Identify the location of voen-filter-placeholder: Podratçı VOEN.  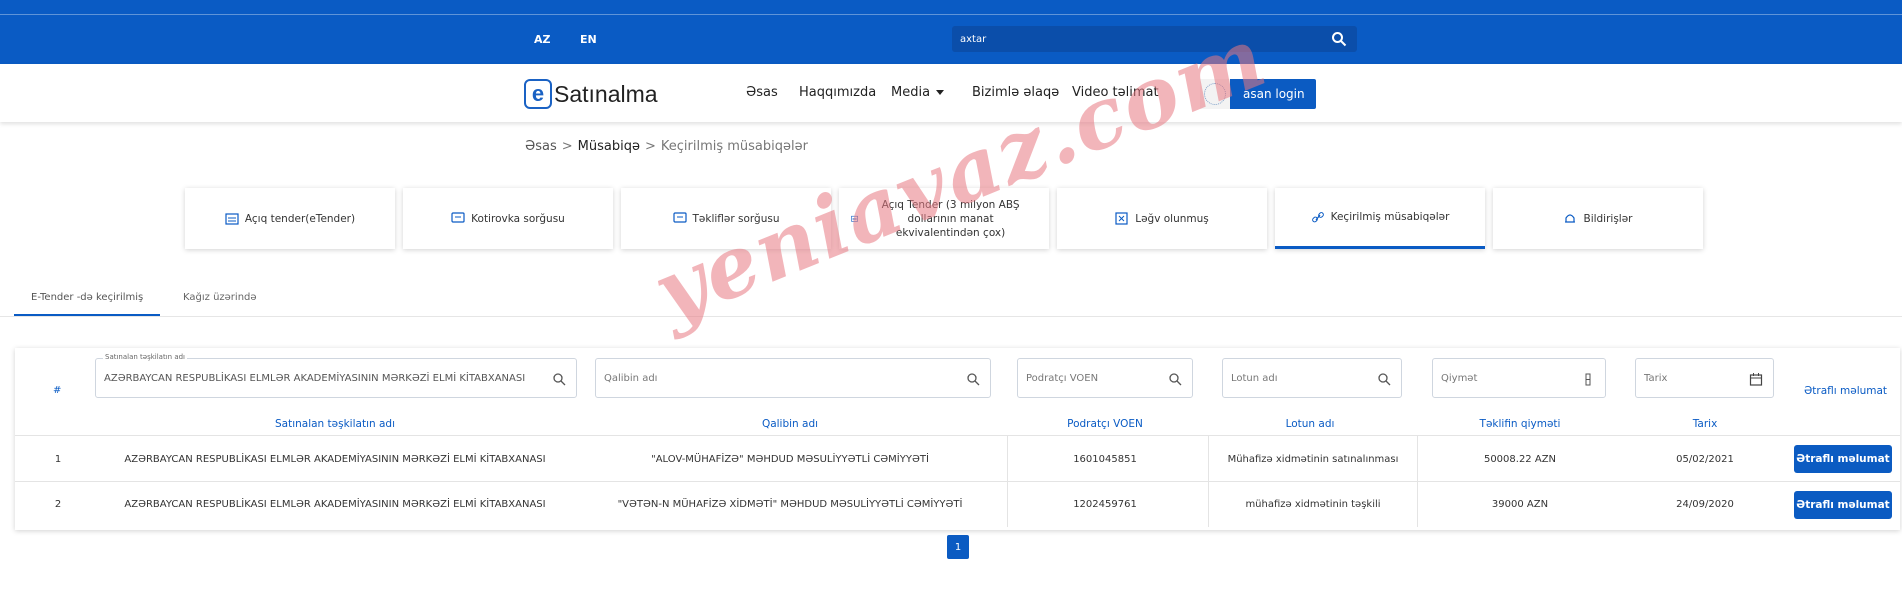
(1062, 378).